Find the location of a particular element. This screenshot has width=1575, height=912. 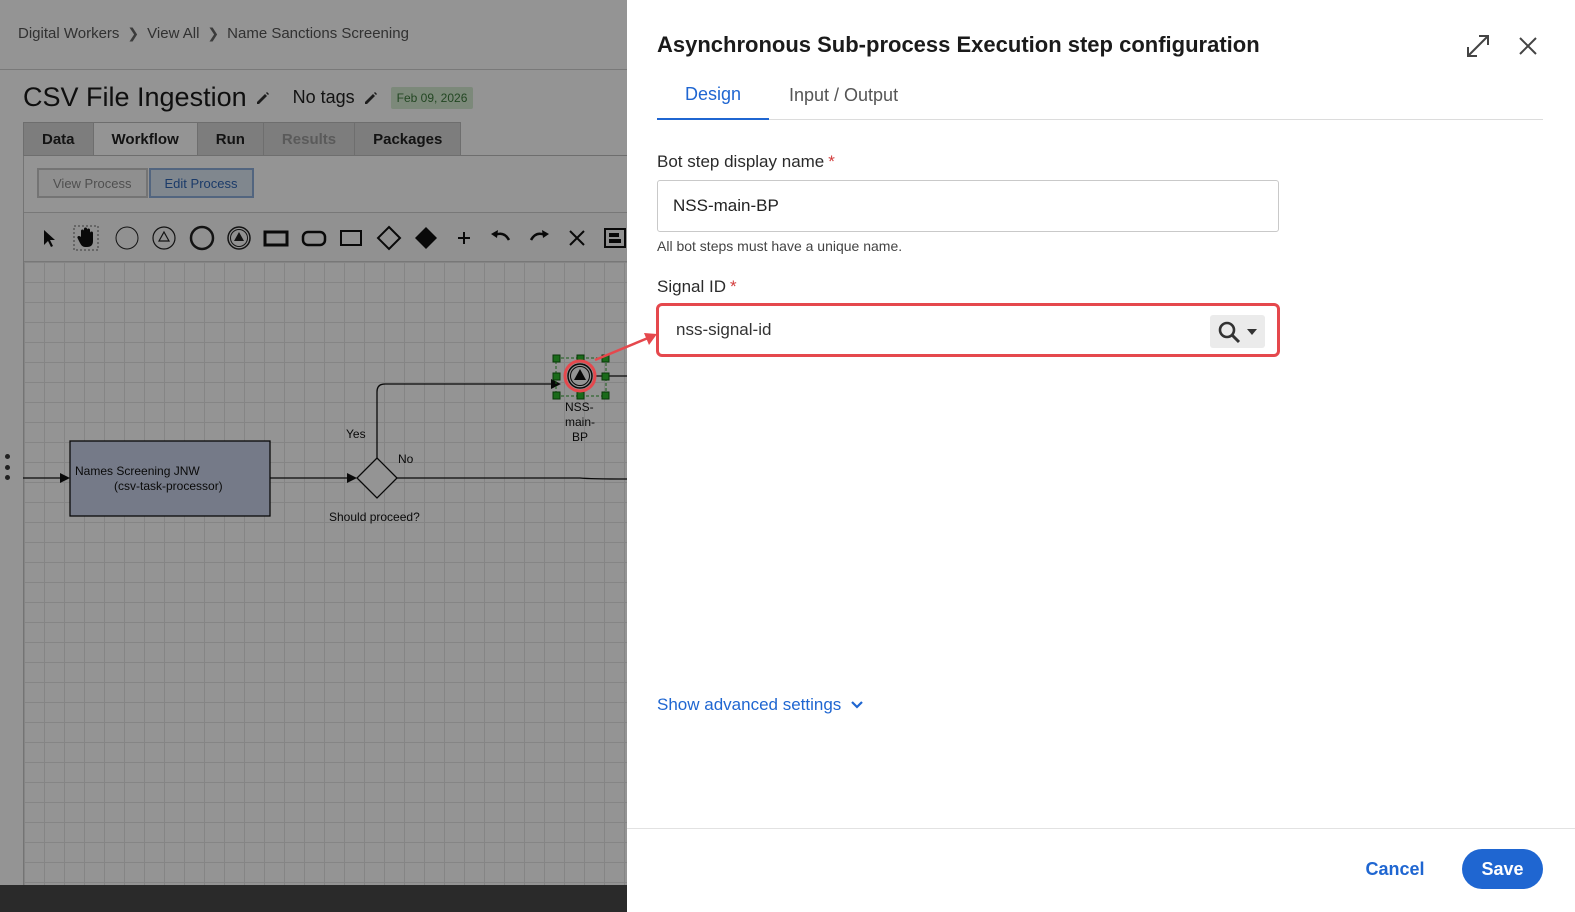

display-name-input: NSS-main-BP is located at coordinates (968, 206).